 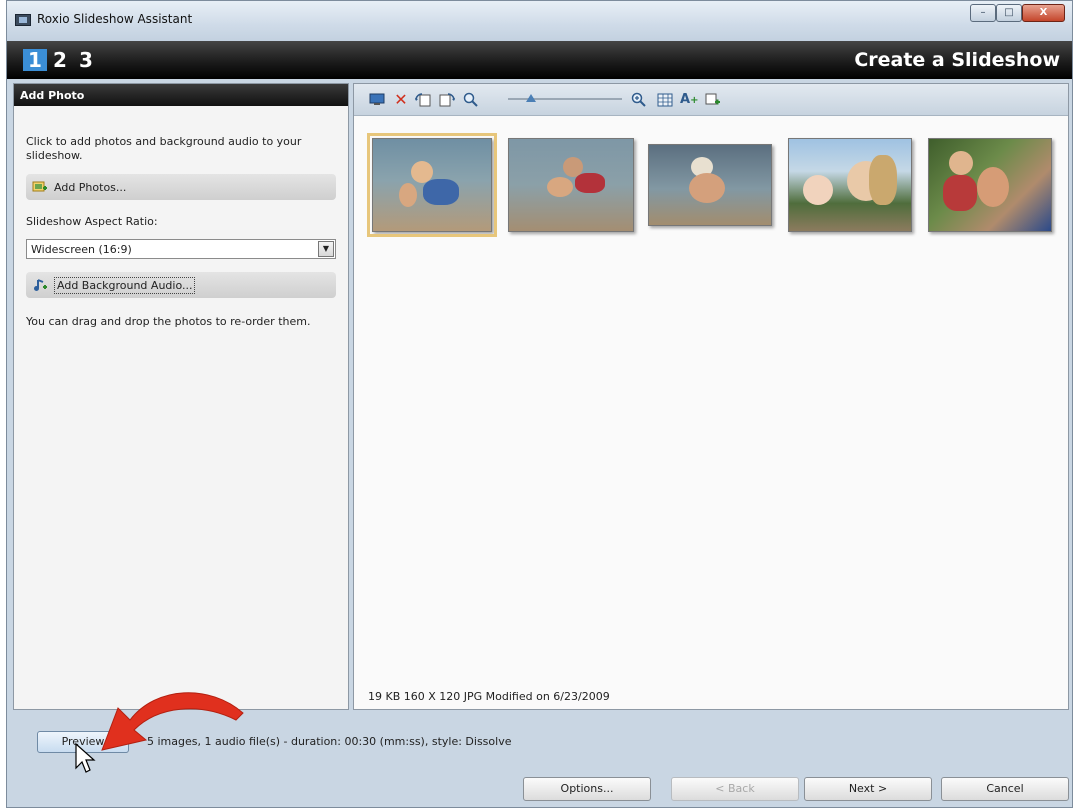 What do you see at coordinates (60, 60) in the screenshot?
I see `step-2-tab: 2` at bounding box center [60, 60].